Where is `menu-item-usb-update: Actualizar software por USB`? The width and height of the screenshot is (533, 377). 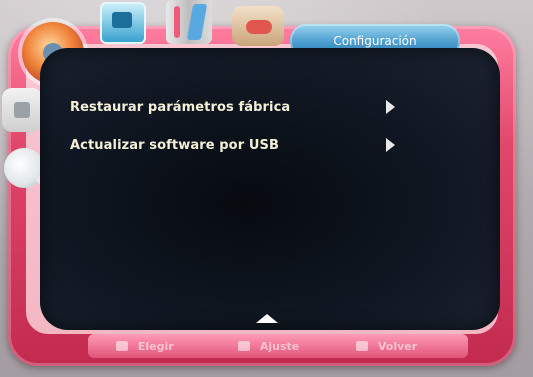 menu-item-usb-update: Actualizar software por USB is located at coordinates (235, 149).